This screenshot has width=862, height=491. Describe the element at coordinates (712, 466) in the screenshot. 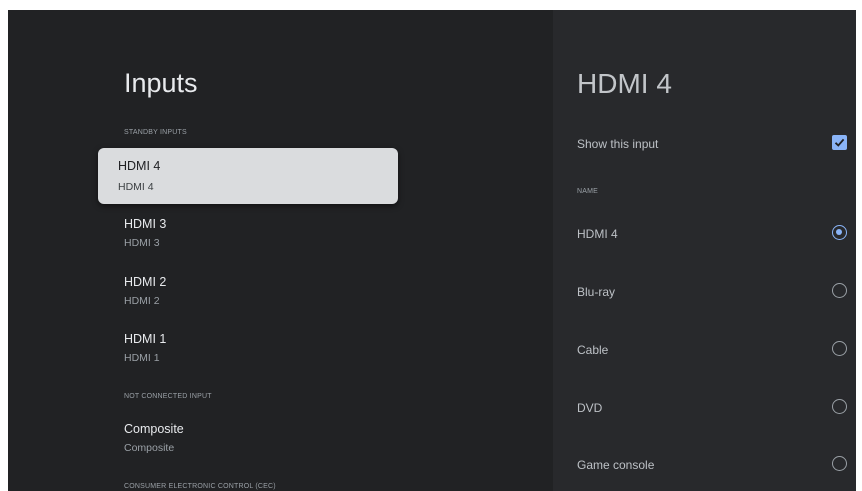

I see `name-option-game-console: Game console` at that location.